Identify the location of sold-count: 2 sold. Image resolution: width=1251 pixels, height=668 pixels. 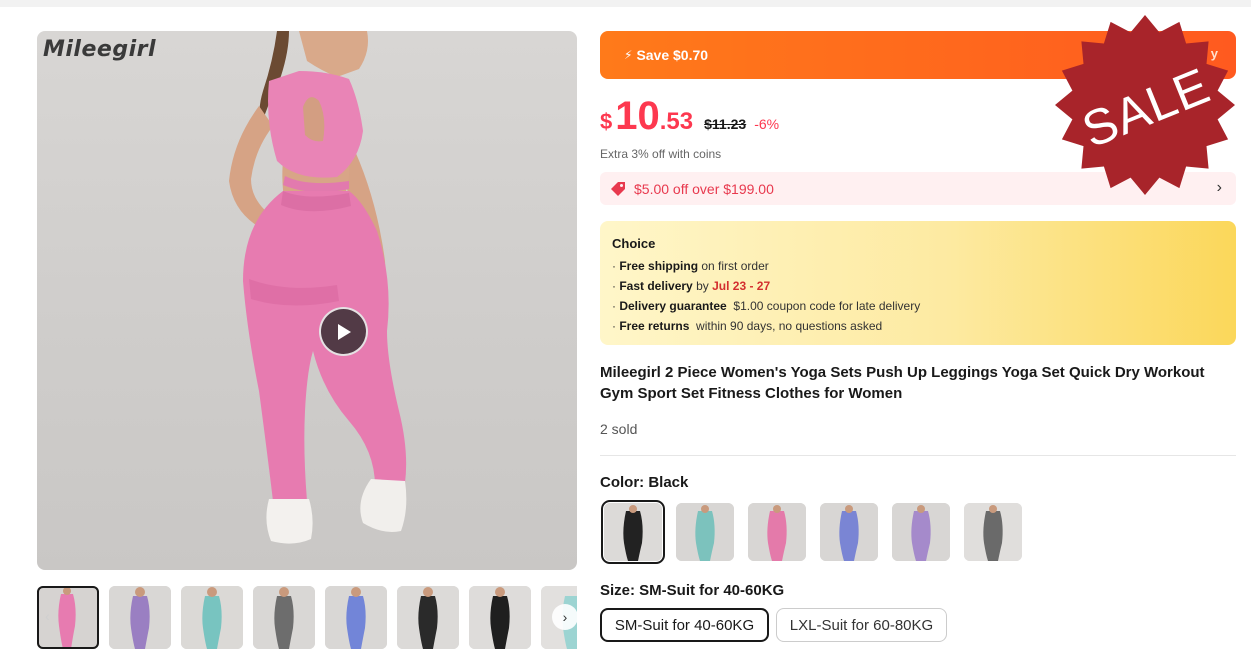
(619, 429).